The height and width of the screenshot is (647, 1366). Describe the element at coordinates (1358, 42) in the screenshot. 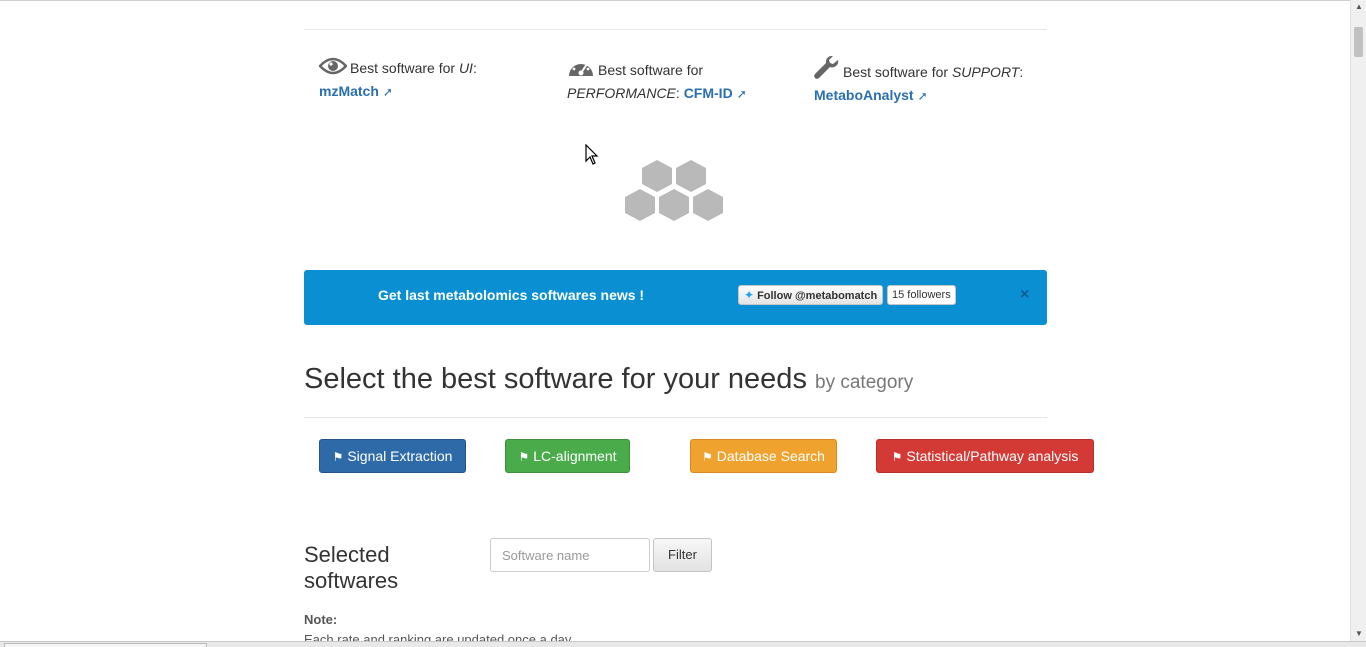

I see `scrollbar-thumb` at that location.